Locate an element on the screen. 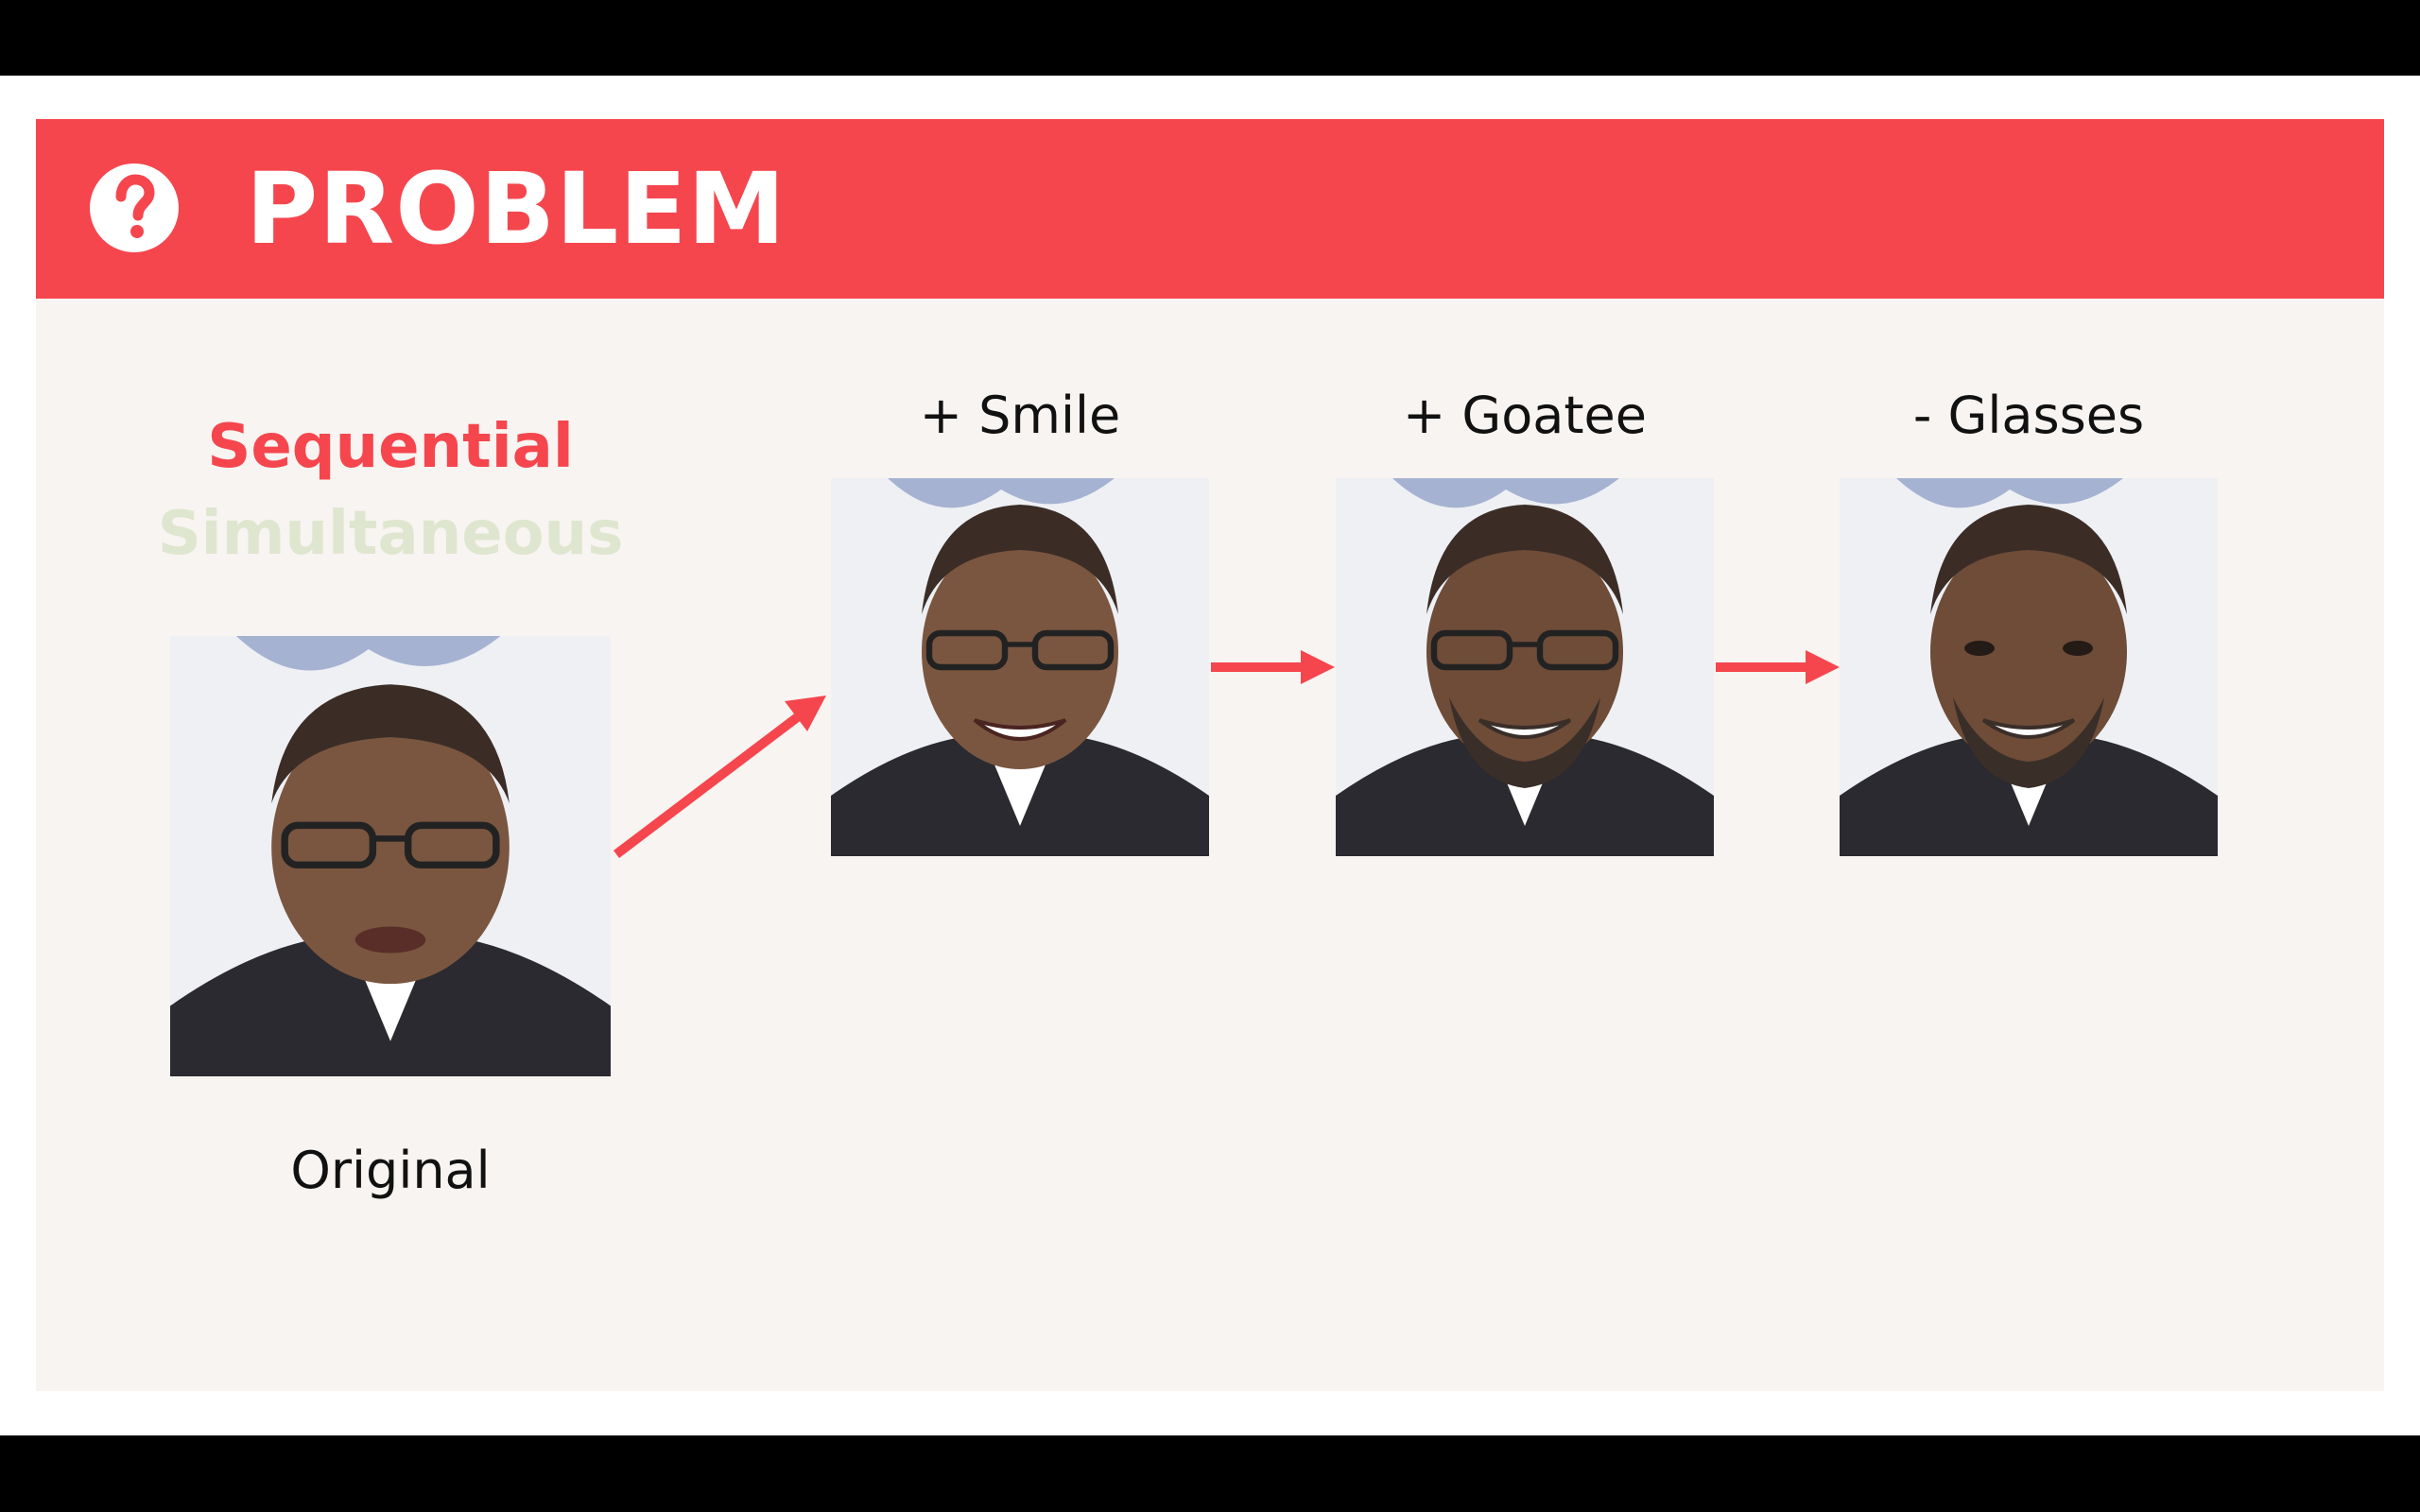  letterbox-top is located at coordinates (1210, 38).